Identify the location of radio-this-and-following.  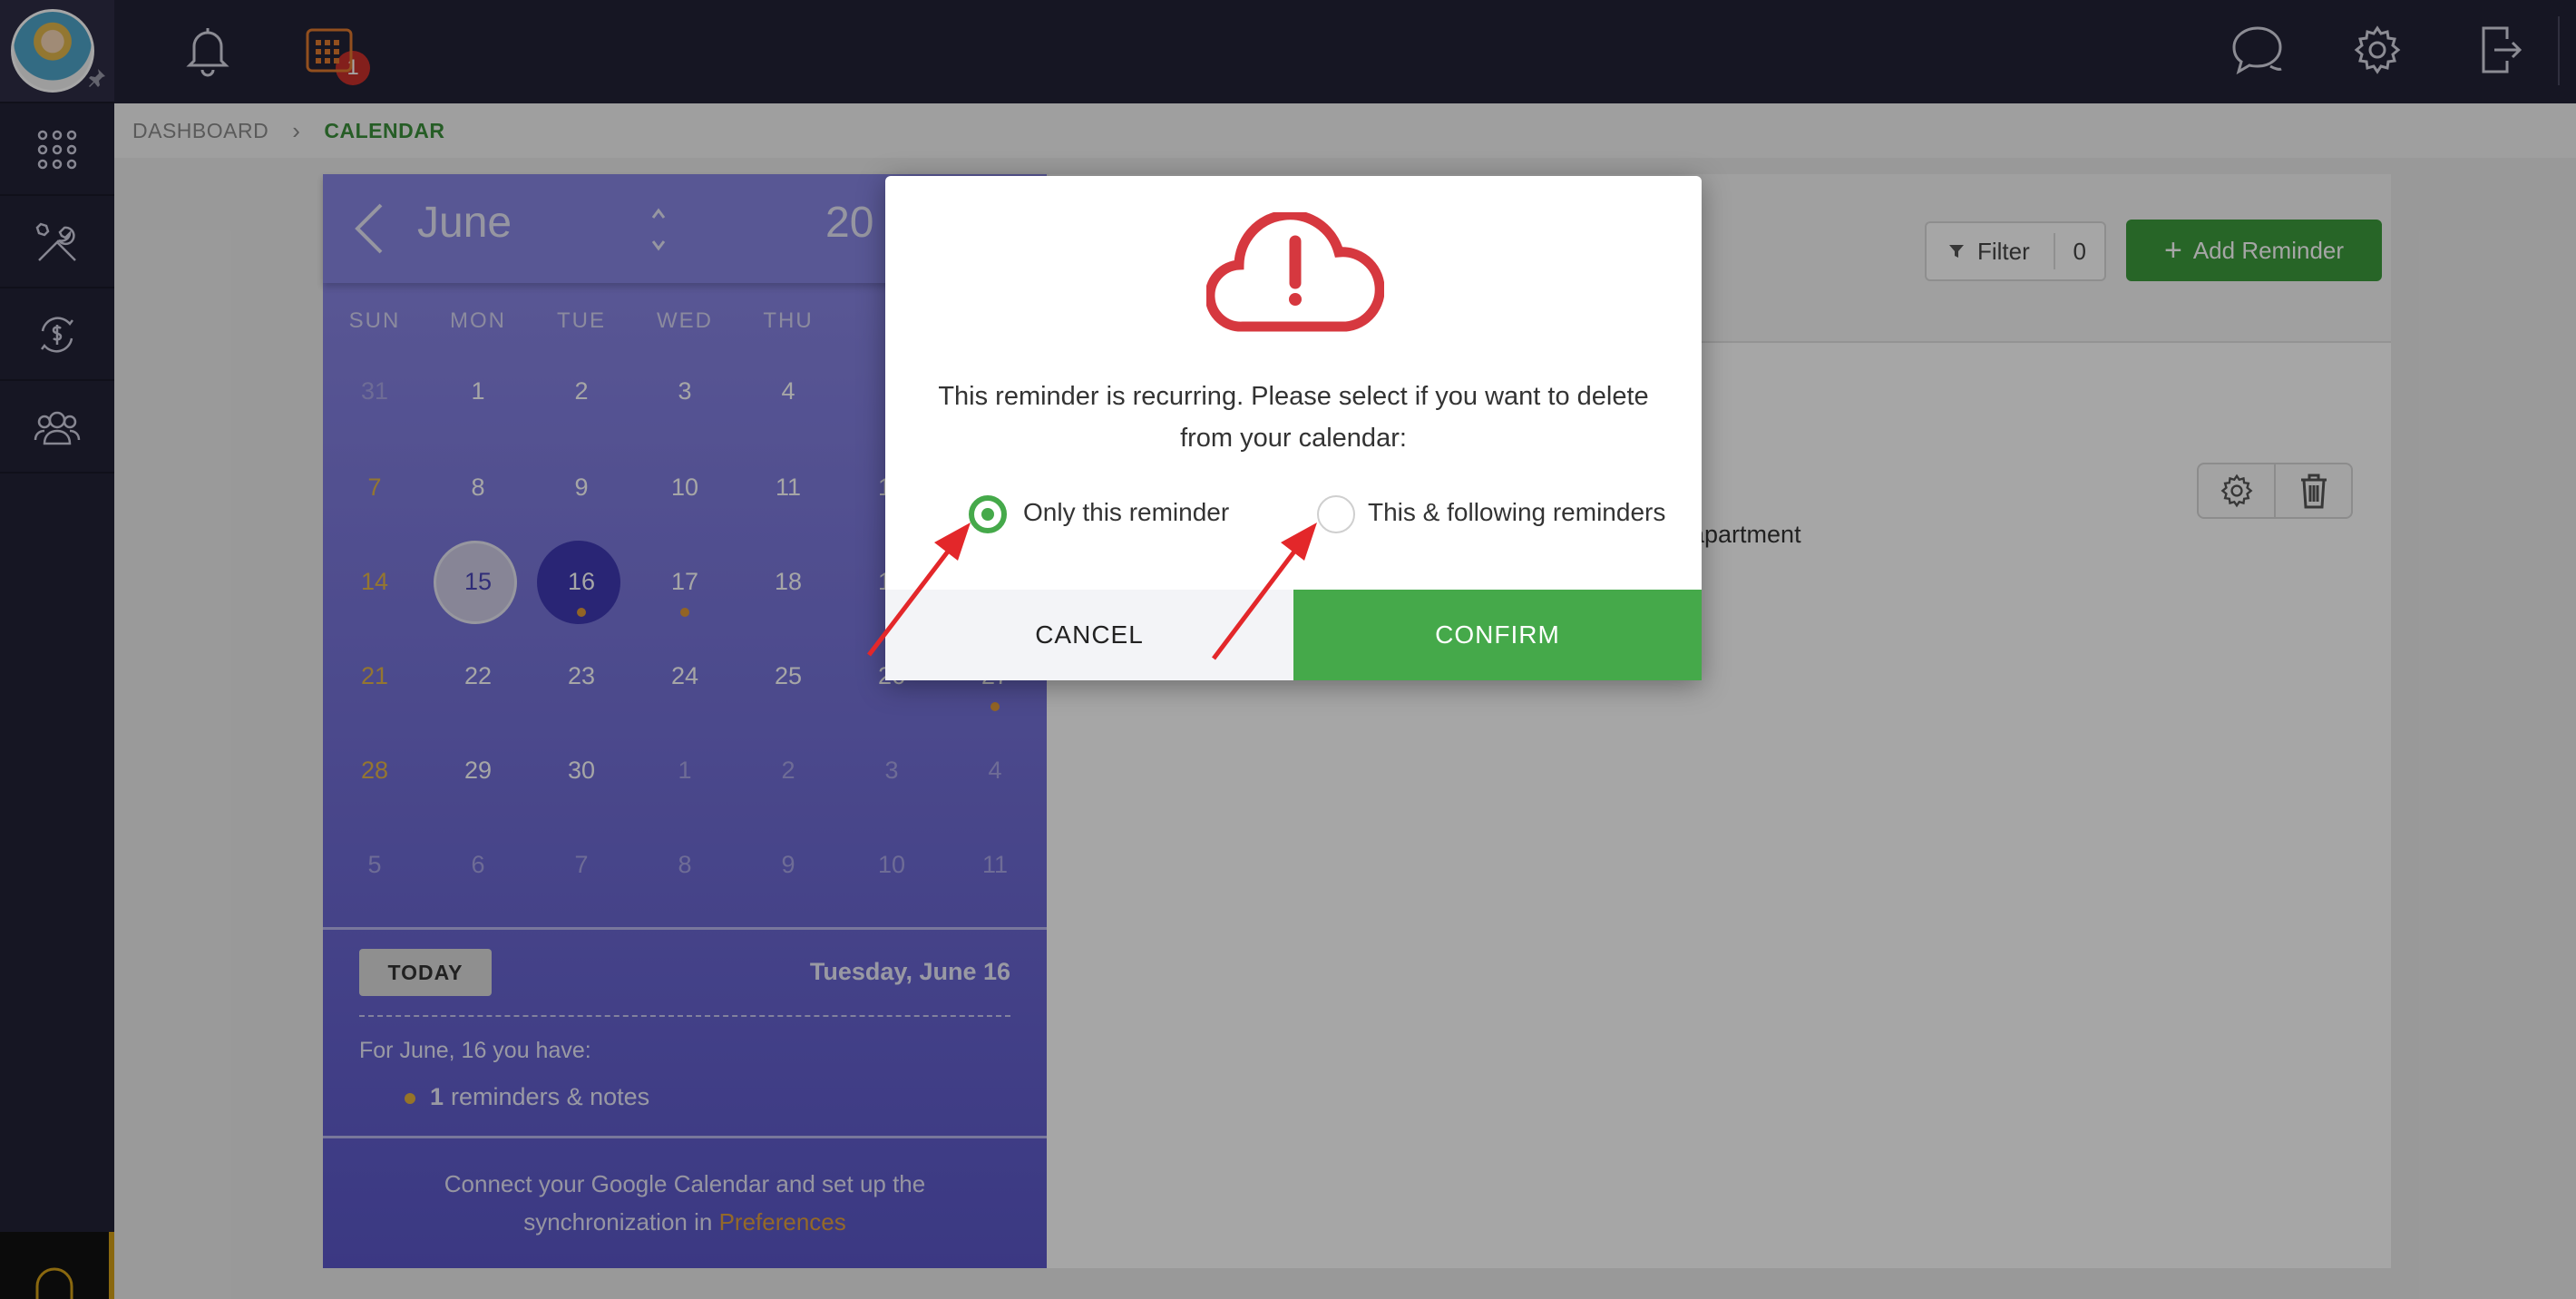
(1336, 514).